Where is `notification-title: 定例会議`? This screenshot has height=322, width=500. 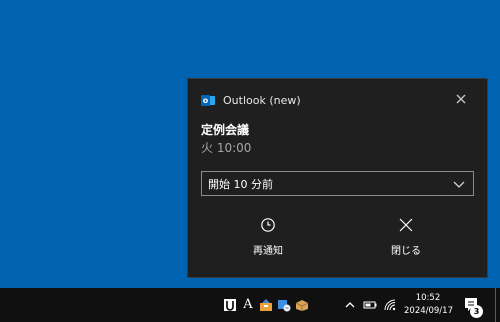 notification-title: 定例会議 is located at coordinates (225, 130).